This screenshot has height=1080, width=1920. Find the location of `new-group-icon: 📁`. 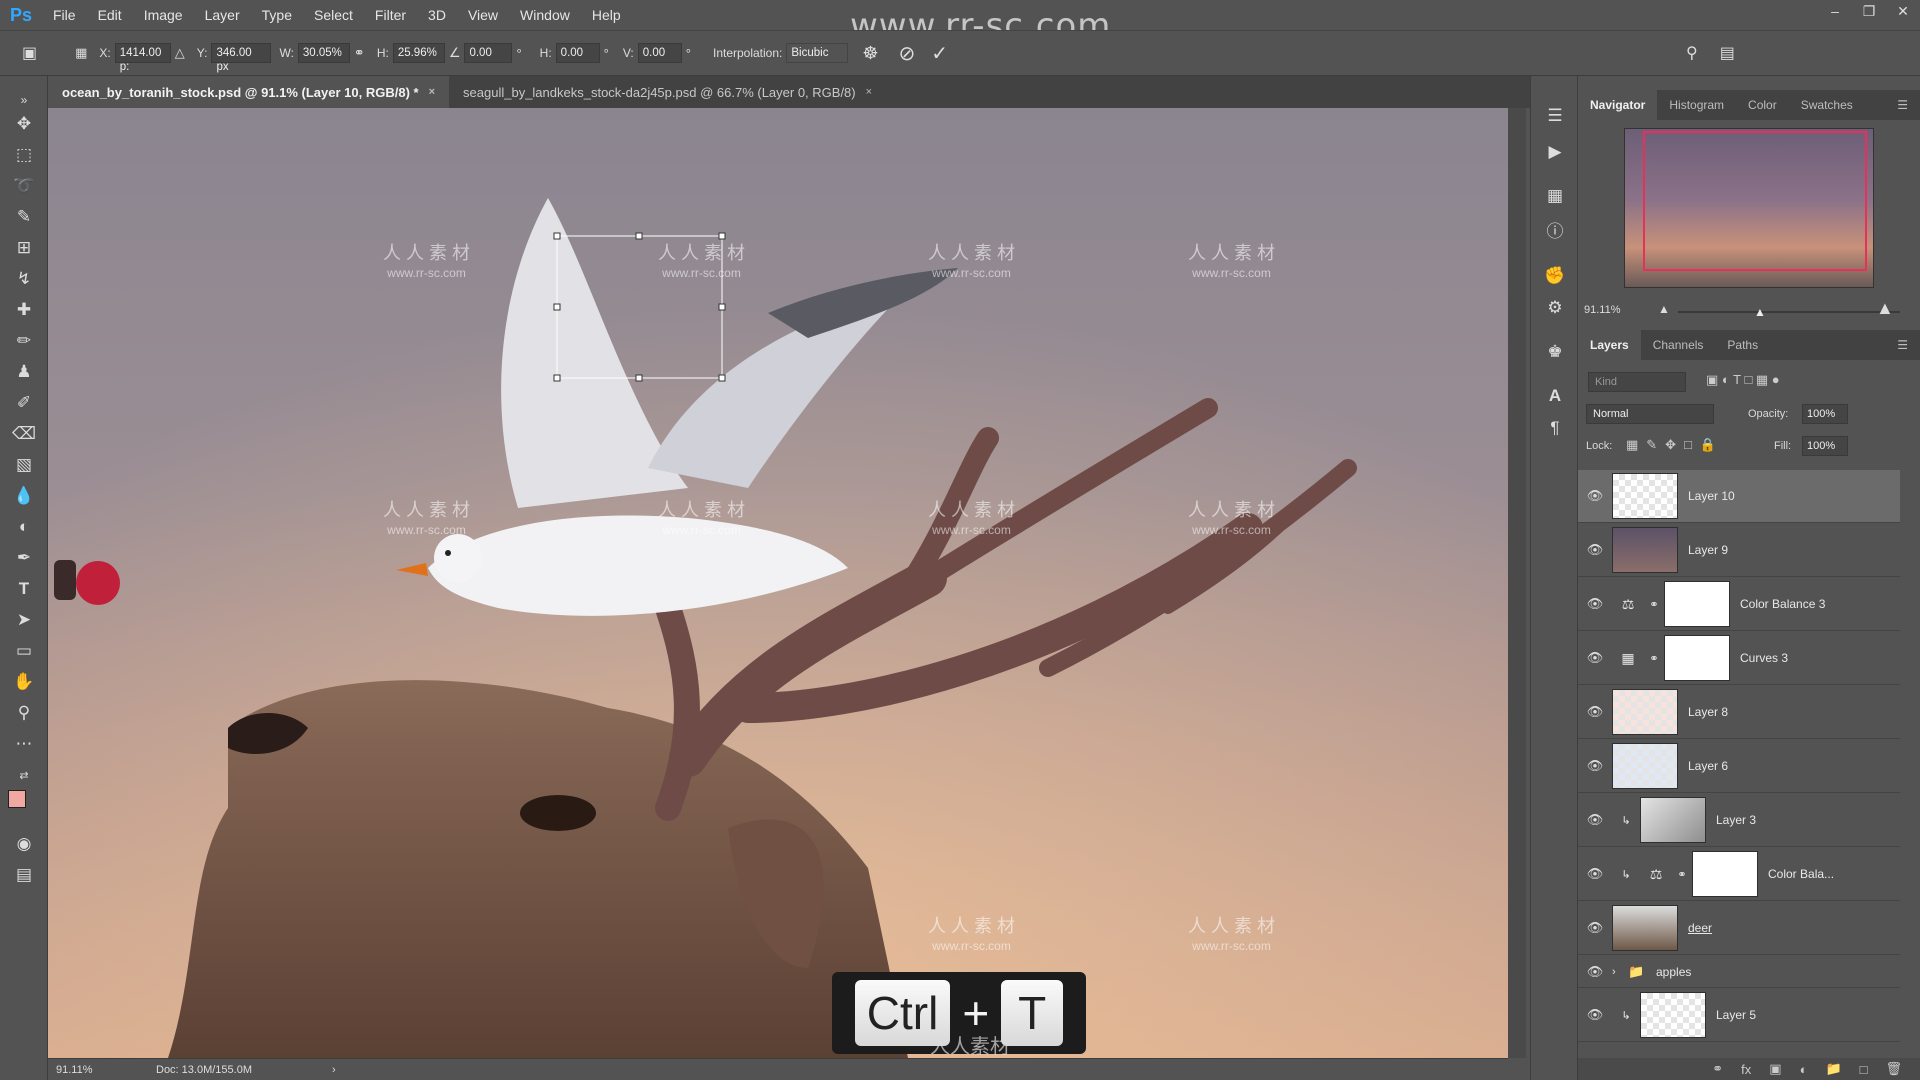

new-group-icon: 📁 is located at coordinates (1833, 1069).